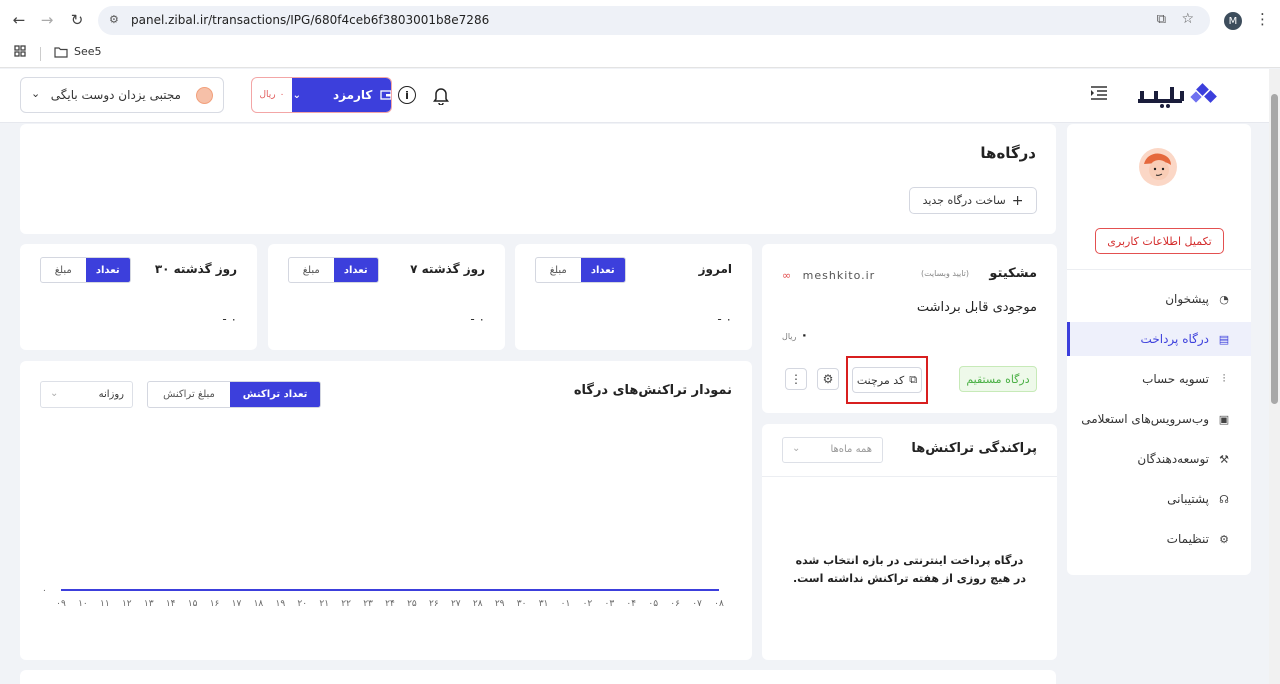  What do you see at coordinates (1159, 299) in the screenshot?
I see `sidebar-item-dashboard: پیشخوان ◔` at bounding box center [1159, 299].